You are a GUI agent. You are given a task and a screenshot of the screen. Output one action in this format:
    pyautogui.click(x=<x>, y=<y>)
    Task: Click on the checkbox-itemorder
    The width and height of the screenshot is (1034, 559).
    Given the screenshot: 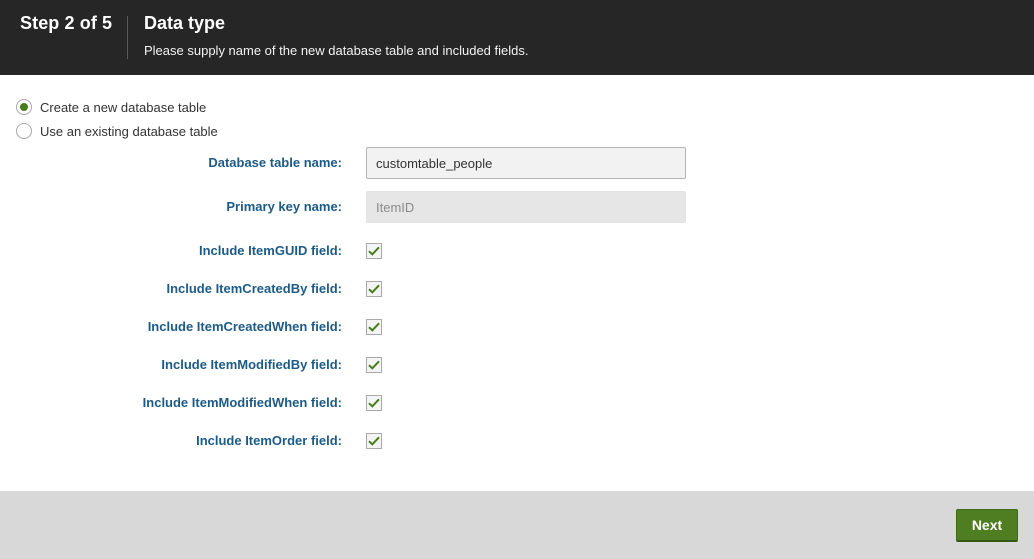 What is the action you would take?
    pyautogui.click(x=374, y=441)
    